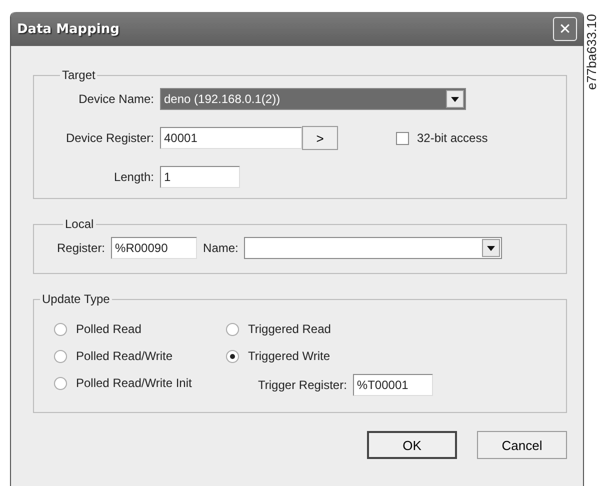  Describe the element at coordinates (109, 138) in the screenshot. I see `field-label: Device Register:` at that location.